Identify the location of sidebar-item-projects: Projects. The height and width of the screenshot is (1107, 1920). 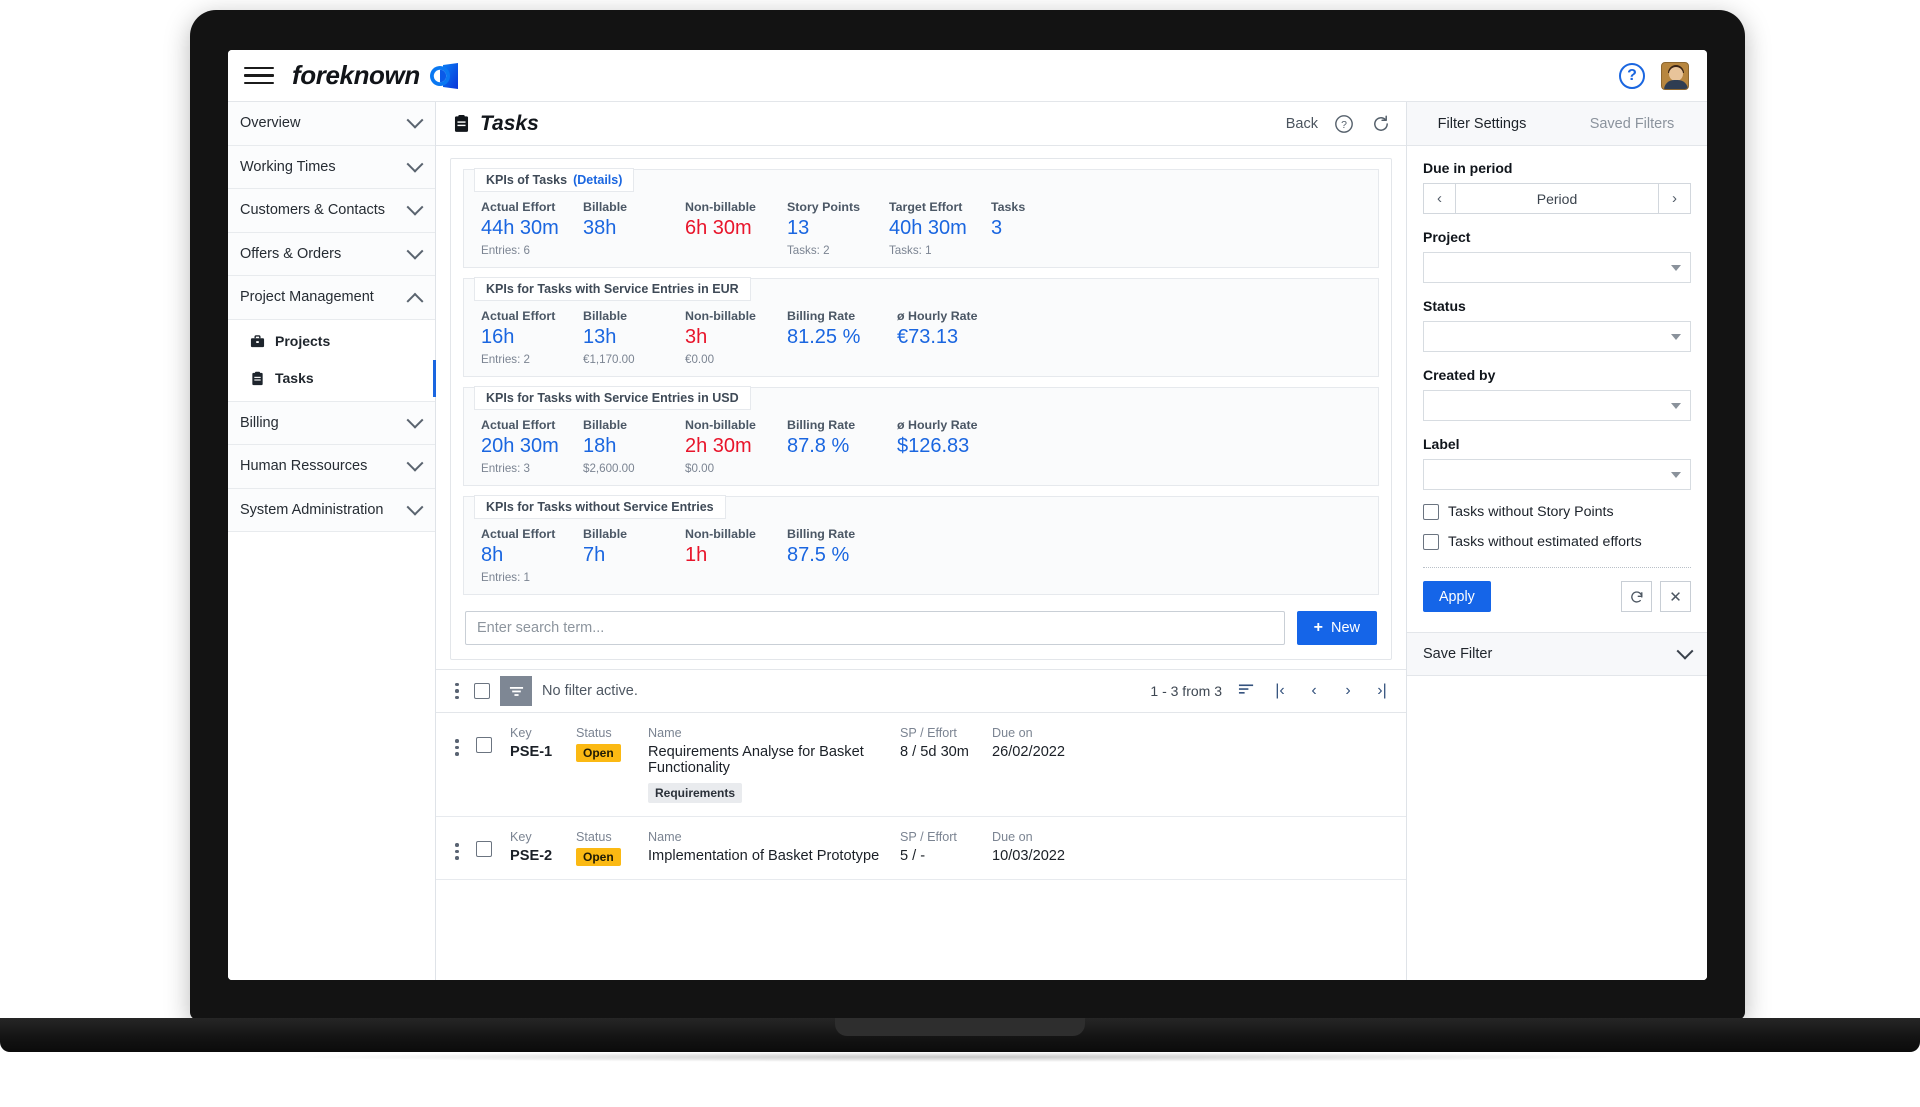
(331, 341).